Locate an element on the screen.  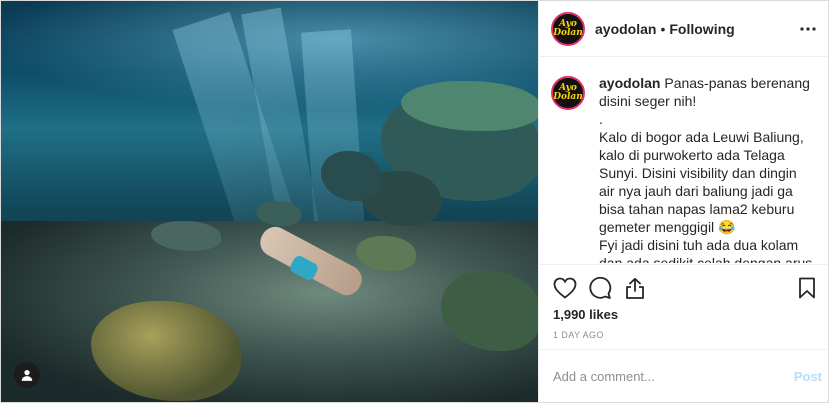
tagged-users-button is located at coordinates (27, 375).